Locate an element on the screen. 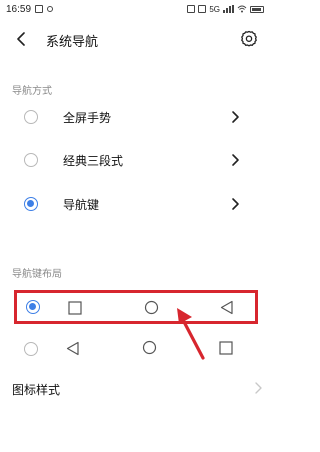 The image size is (320, 452). icon-style-row: 图标样式 is located at coordinates (135, 388).